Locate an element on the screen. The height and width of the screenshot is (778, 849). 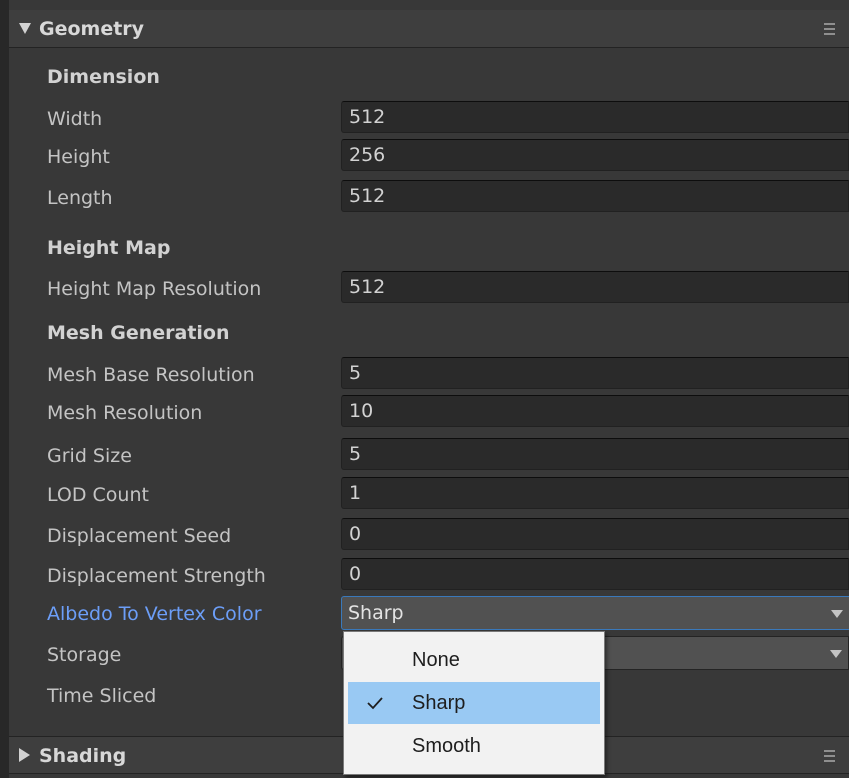
popup-option-none: None is located at coordinates (474, 660).